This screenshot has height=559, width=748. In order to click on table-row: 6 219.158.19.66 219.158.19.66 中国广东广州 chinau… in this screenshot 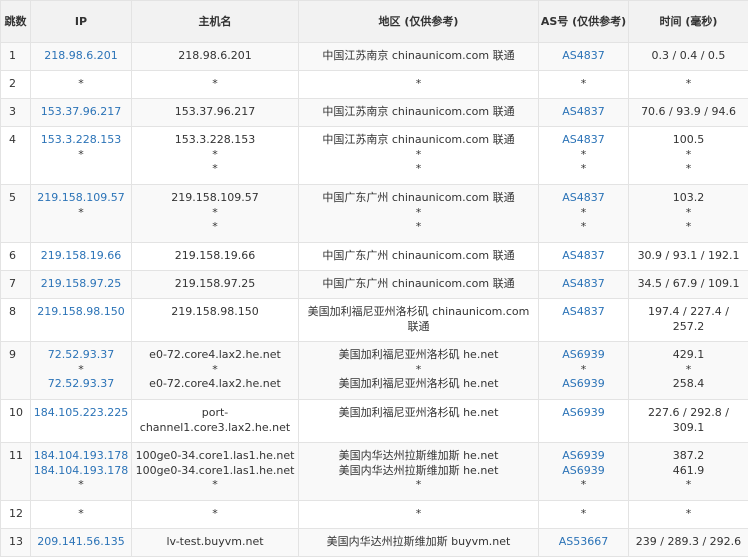, I will do `click(374, 256)`.